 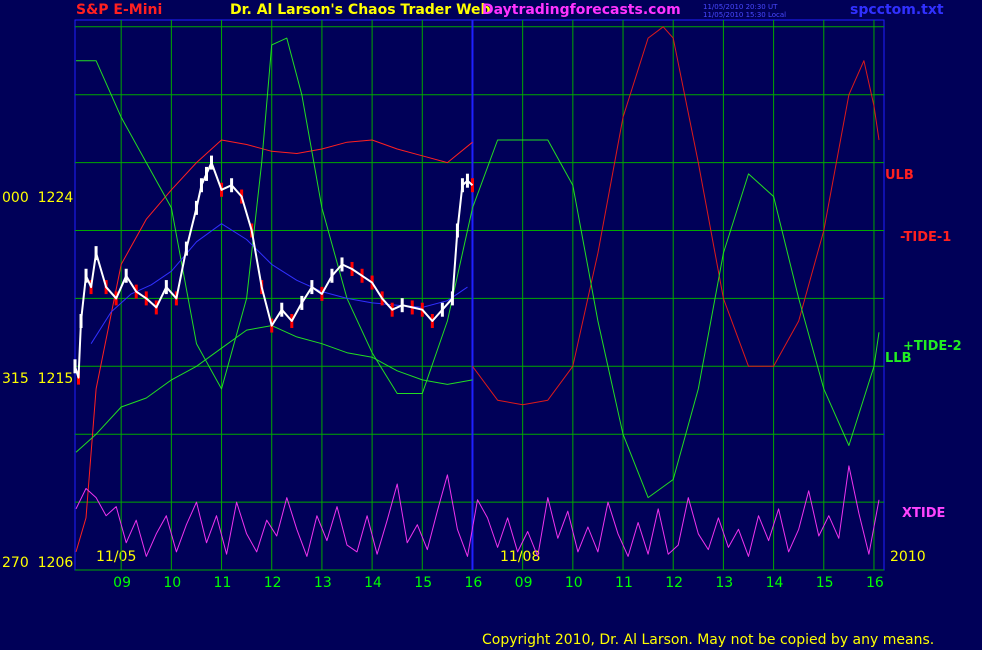 What do you see at coordinates (122, 583) in the screenshot?
I see `hour-tick-0: 09` at bounding box center [122, 583].